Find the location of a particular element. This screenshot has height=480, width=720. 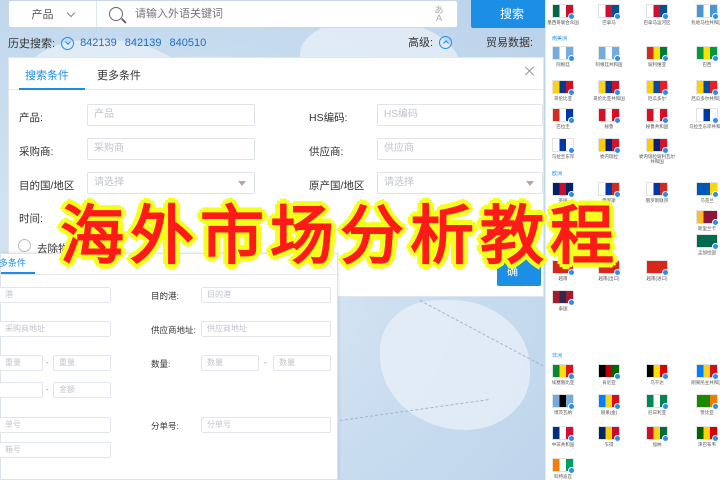

country-name: 巴拿马运河区 is located at coordinates (657, 22).